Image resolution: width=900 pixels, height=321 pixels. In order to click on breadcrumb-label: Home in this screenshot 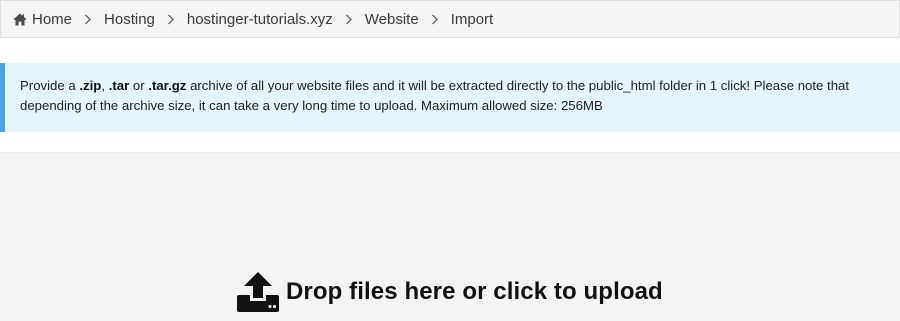, I will do `click(52, 19)`.